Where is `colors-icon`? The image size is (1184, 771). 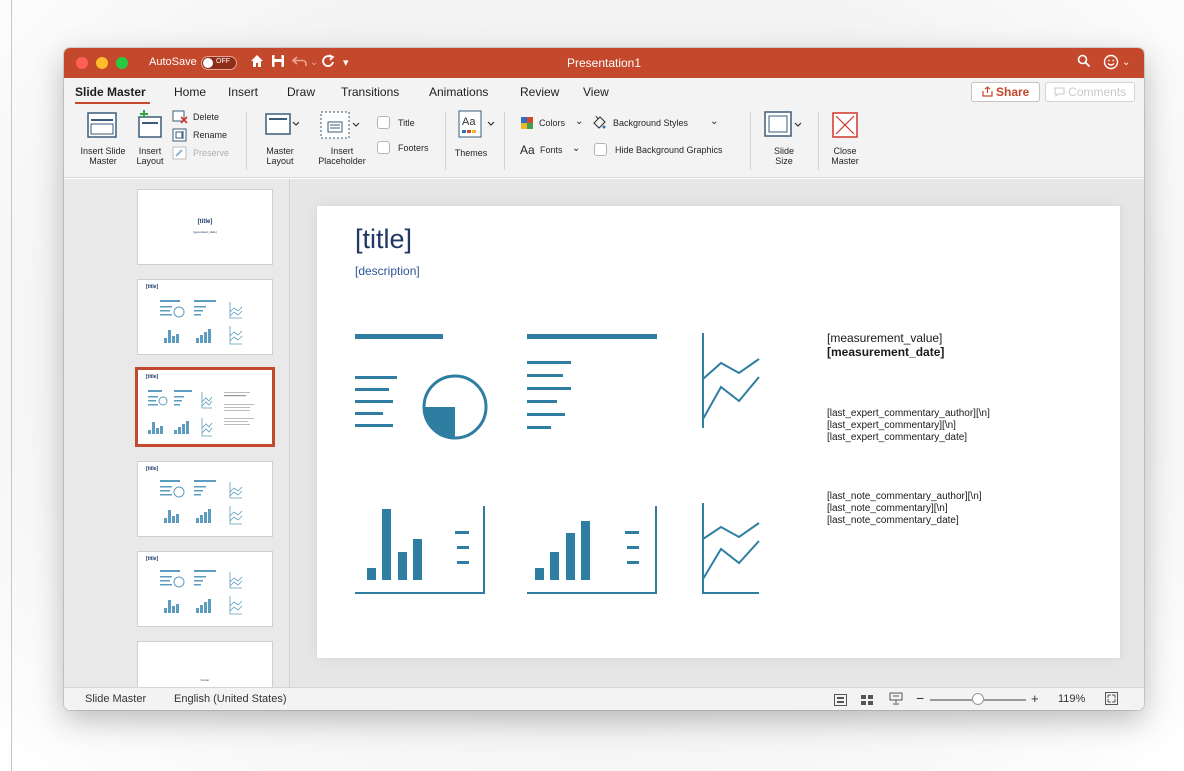 colors-icon is located at coordinates (527, 125).